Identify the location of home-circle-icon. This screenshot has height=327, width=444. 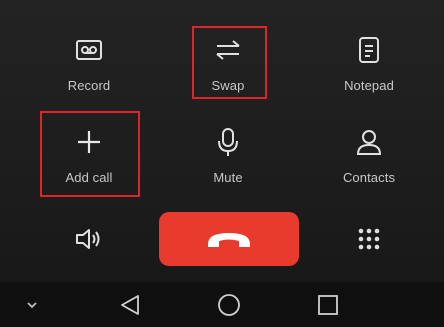
(229, 305).